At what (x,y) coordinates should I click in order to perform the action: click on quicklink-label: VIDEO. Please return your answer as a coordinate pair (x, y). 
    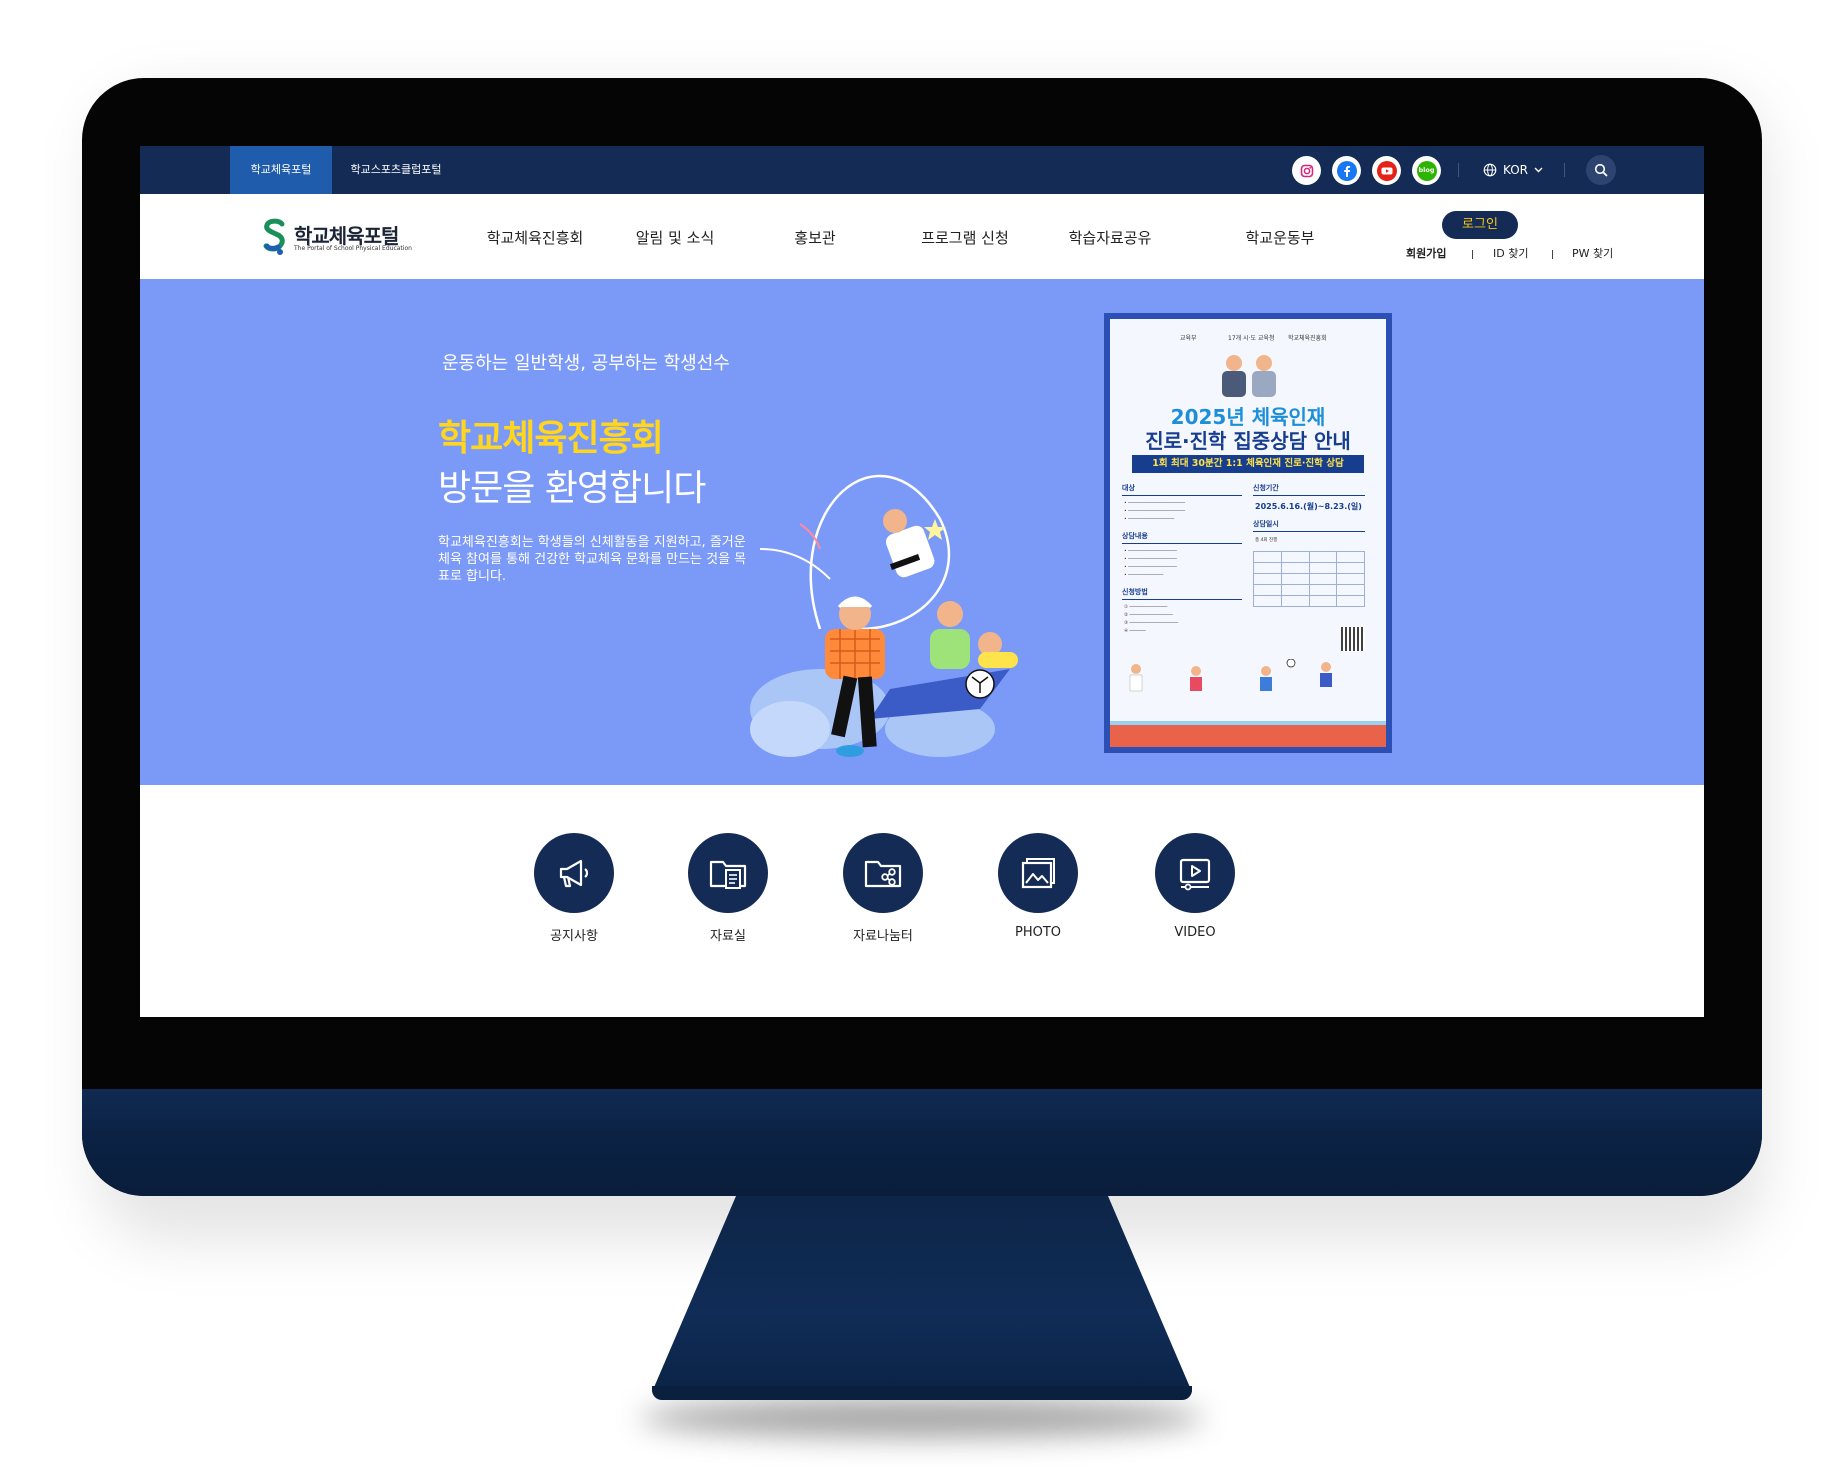
    Looking at the image, I should click on (1195, 932).